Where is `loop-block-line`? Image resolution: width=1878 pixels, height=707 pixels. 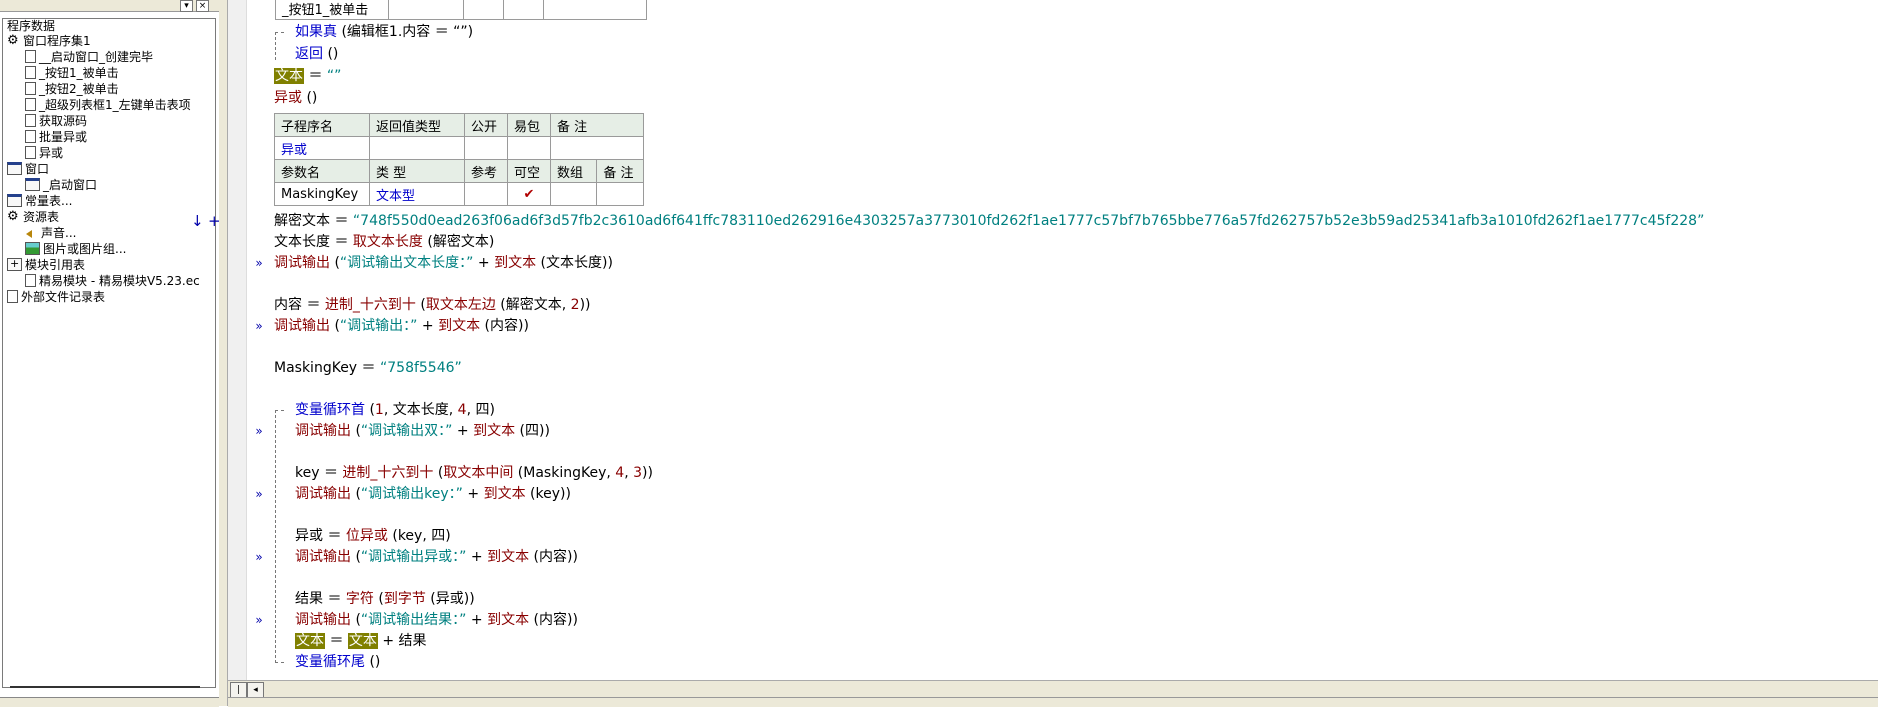 loop-block-line is located at coordinates (275, 536).